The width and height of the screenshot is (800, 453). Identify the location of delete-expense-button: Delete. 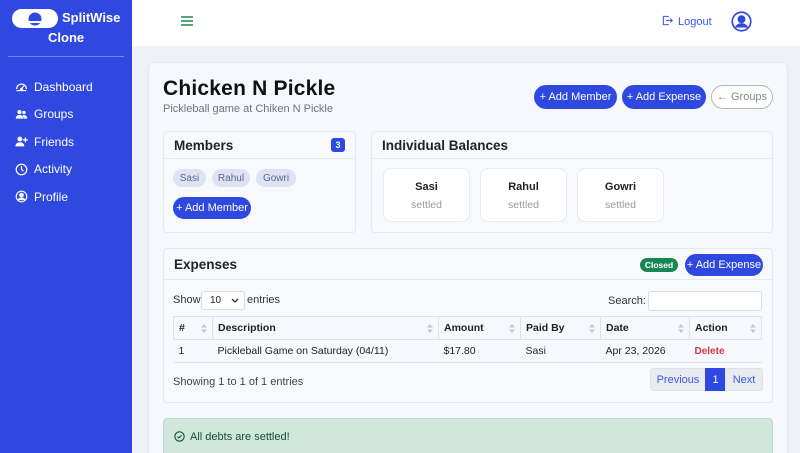
(710, 351).